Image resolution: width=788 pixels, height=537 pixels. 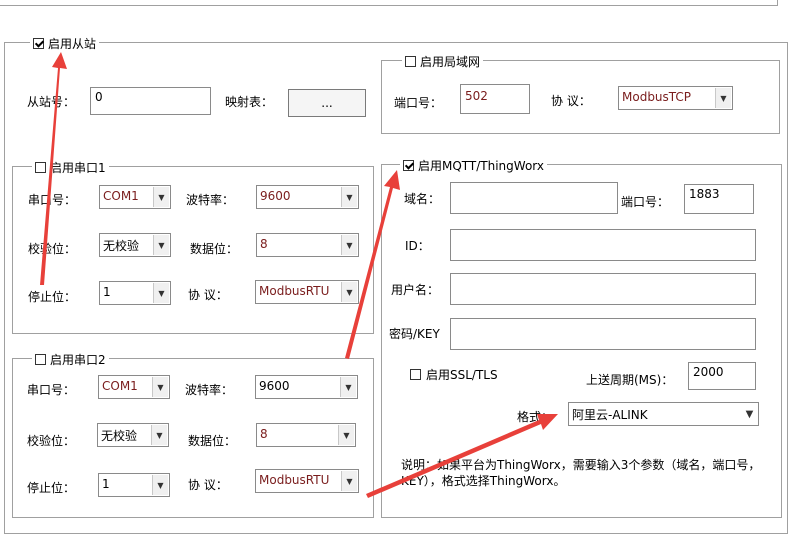 What do you see at coordinates (120, 386) in the screenshot?
I see `serial2-port-value: COM1` at bounding box center [120, 386].